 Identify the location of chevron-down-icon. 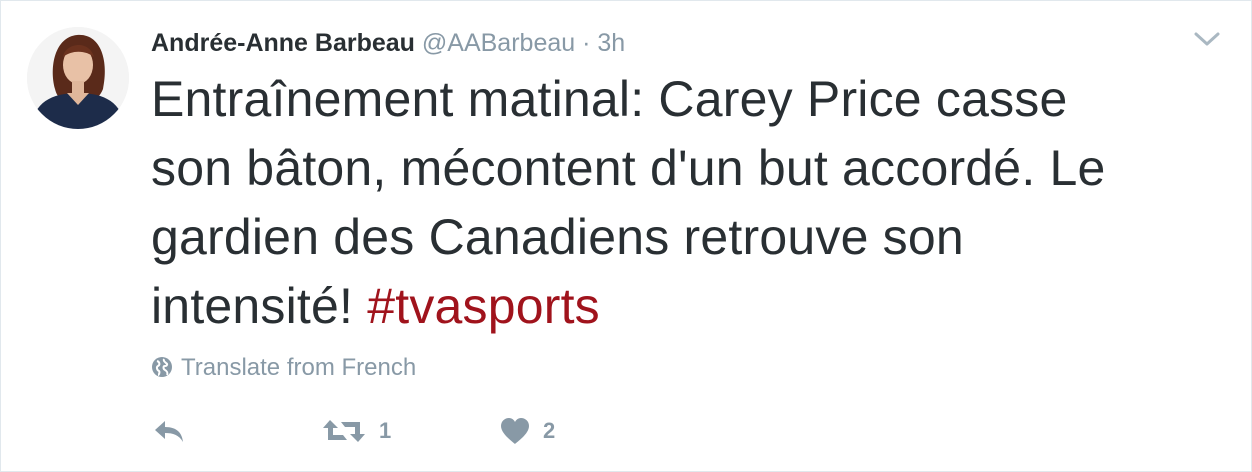
(1207, 39).